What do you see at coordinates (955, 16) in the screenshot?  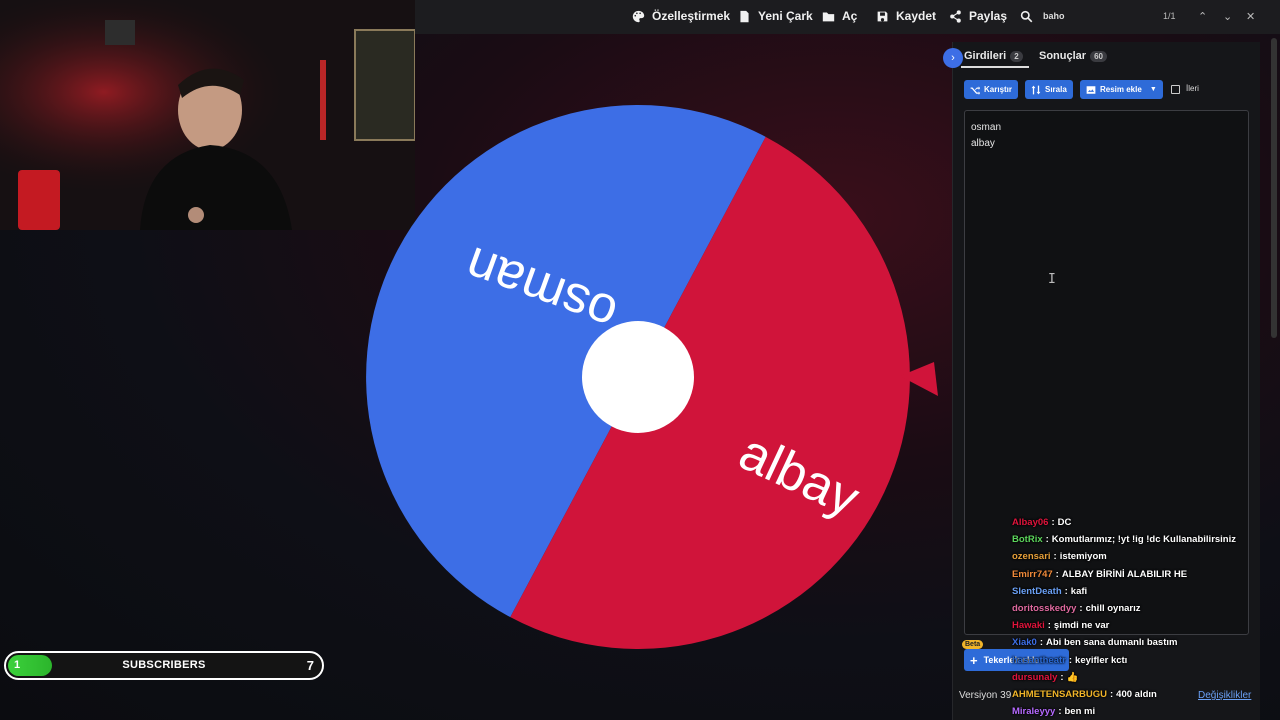 I see `share-icon` at bounding box center [955, 16].